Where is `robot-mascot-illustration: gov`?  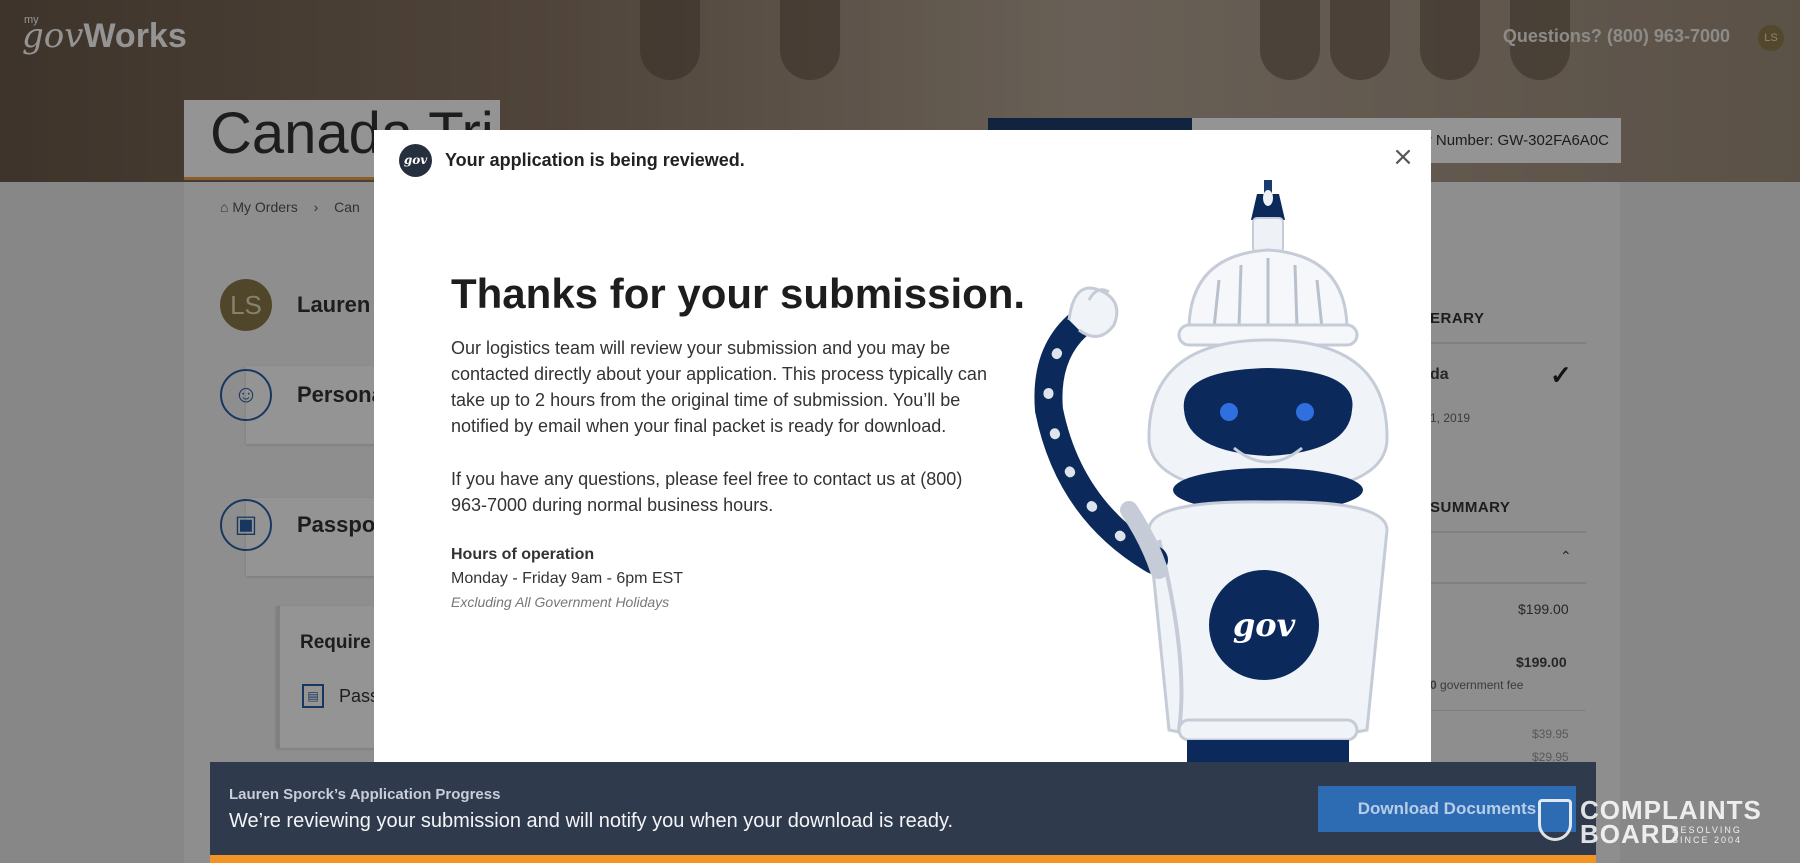 robot-mascot-illustration: gov is located at coordinates (1211, 471).